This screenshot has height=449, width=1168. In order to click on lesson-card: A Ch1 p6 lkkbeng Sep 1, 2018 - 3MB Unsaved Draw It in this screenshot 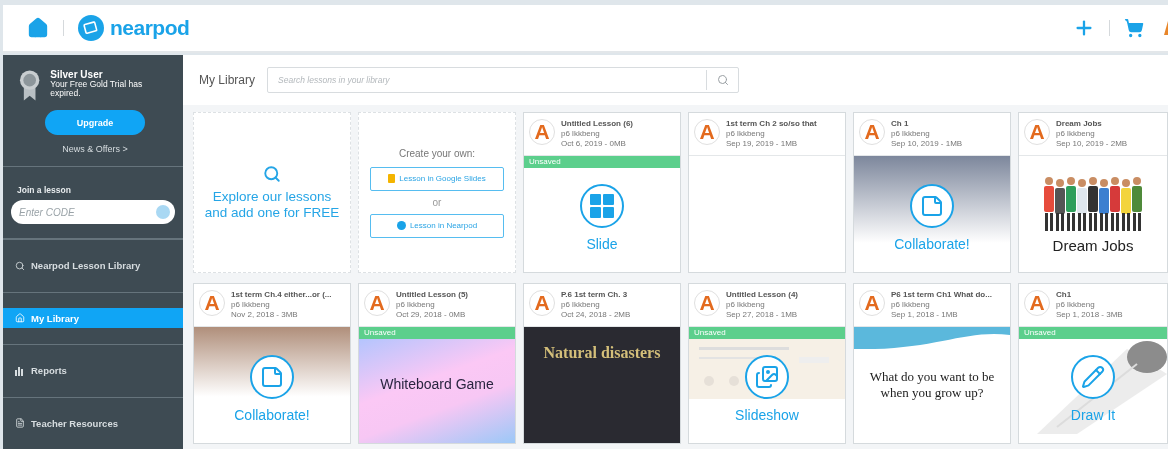, I will do `click(1093, 363)`.